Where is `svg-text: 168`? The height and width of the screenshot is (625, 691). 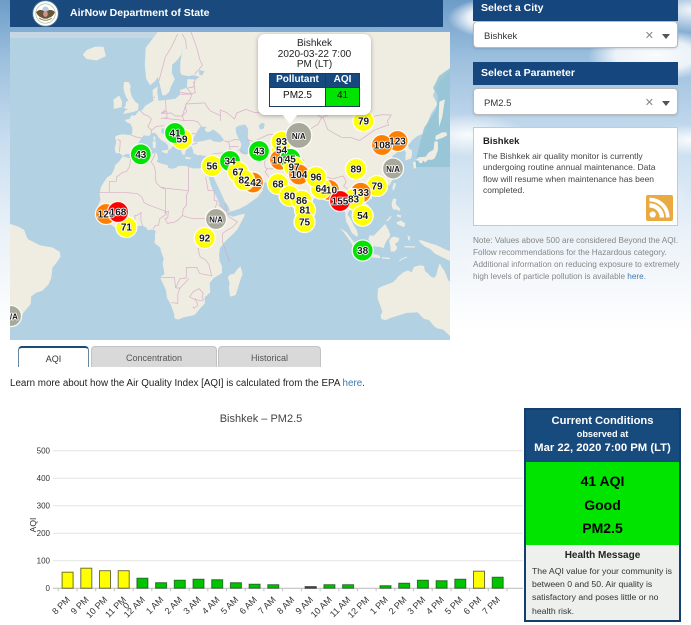 svg-text: 168 is located at coordinates (118, 213).